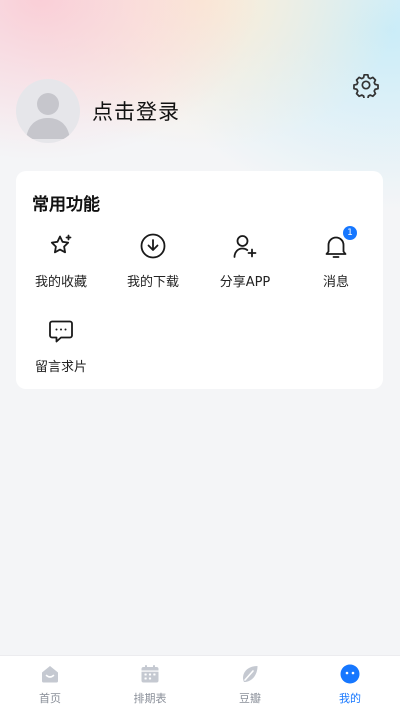 Image resolution: width=400 pixels, height=712 pixels. Describe the element at coordinates (66, 205) in the screenshot. I see `section-title: 常用功能` at that location.